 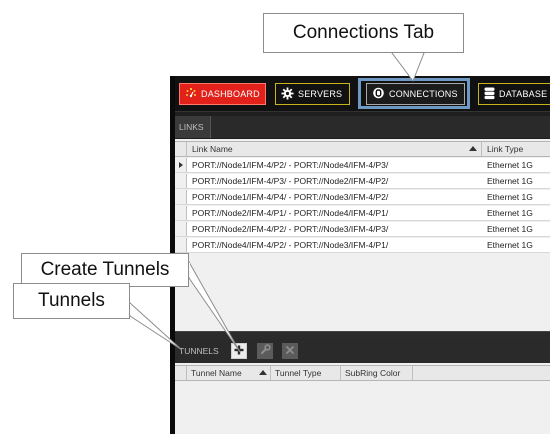 I want to click on tab-dashboard-label: DASHBOARD, so click(x=230, y=94).